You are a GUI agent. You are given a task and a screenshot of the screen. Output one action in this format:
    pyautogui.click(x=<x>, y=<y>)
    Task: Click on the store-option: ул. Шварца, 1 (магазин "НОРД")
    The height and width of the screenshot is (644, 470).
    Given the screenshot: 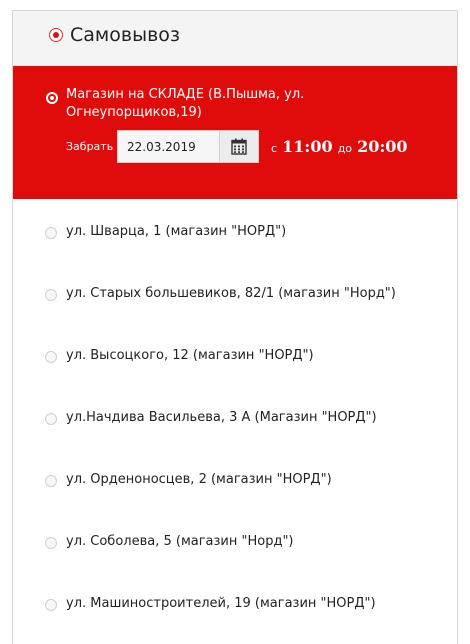 What is the action you would take?
    pyautogui.click(x=235, y=232)
    